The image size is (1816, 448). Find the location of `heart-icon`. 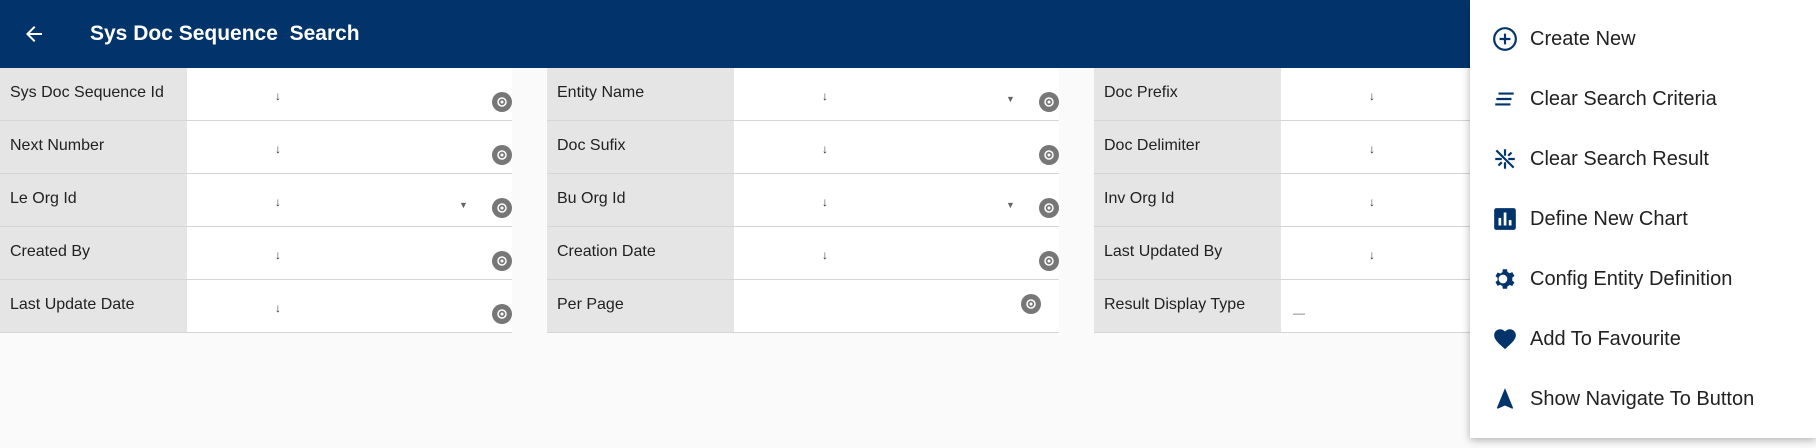

heart-icon is located at coordinates (1505, 339).